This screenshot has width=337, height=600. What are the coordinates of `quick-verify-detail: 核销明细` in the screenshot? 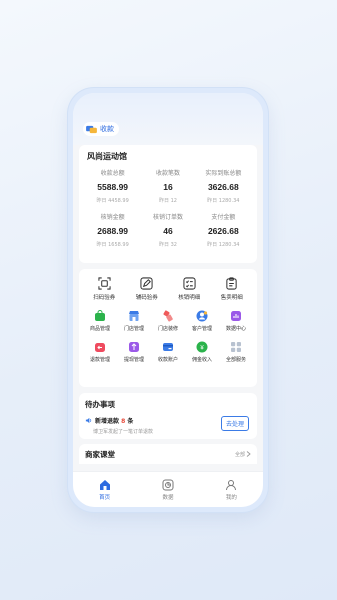 It's located at (189, 289).